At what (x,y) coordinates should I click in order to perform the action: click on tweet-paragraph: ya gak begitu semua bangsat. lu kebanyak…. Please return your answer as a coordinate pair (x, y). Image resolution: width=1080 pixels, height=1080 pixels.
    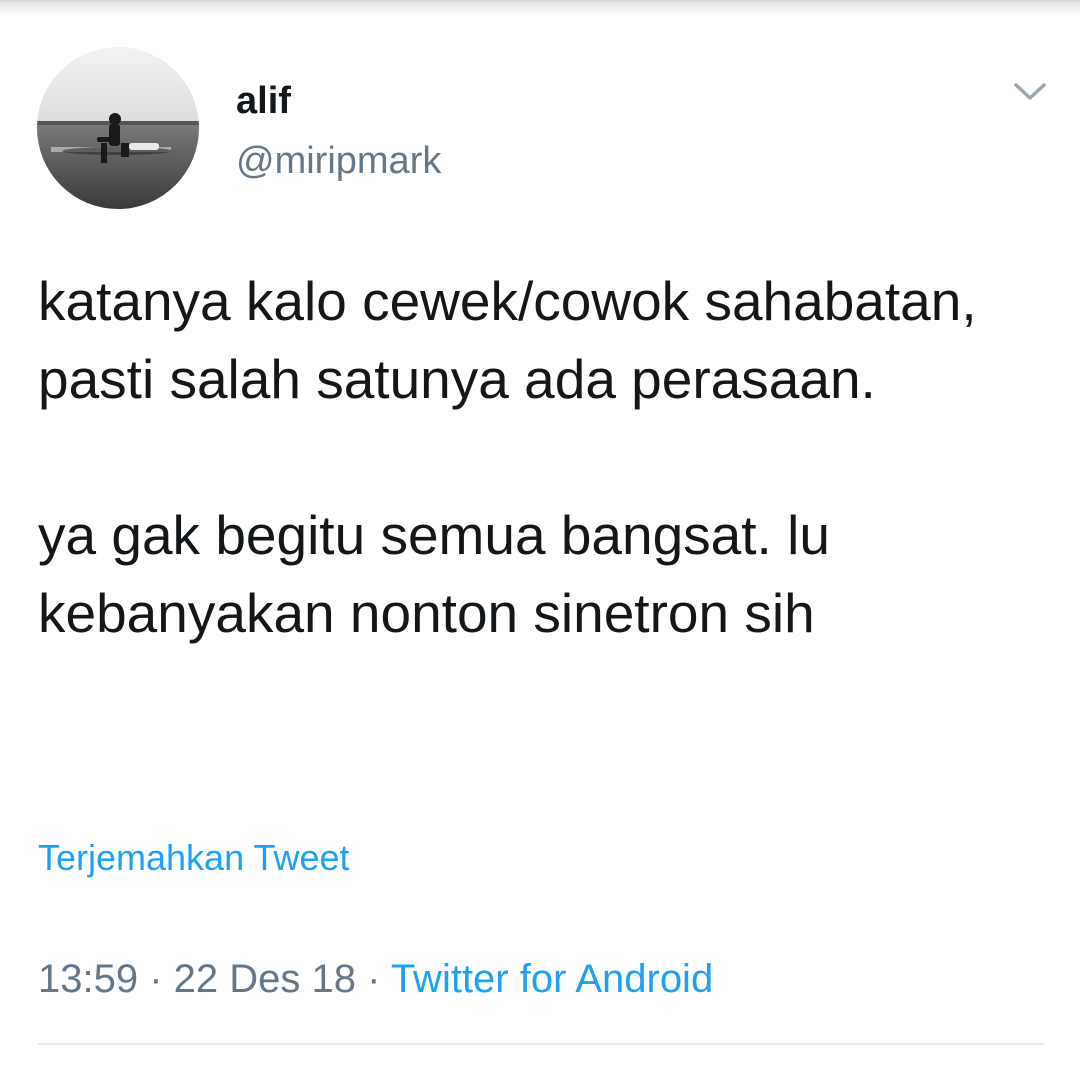
    Looking at the image, I should click on (434, 574).